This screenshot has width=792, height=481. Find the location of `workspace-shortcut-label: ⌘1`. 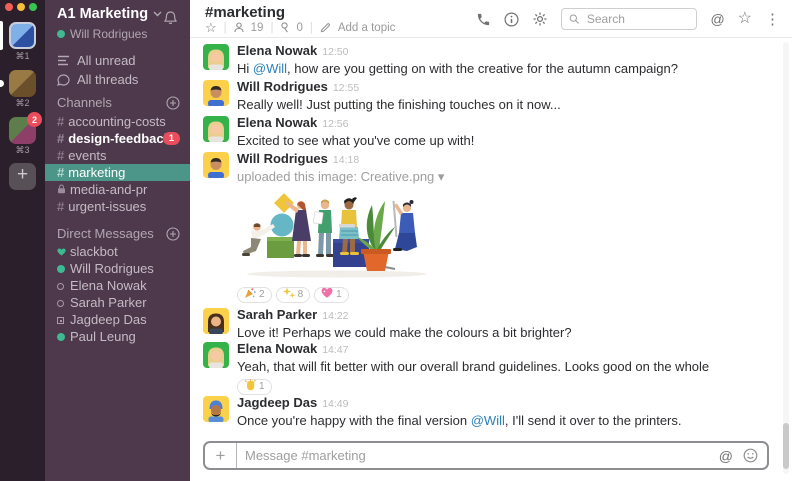

workspace-shortcut-label: ⌘1 is located at coordinates (22, 56).